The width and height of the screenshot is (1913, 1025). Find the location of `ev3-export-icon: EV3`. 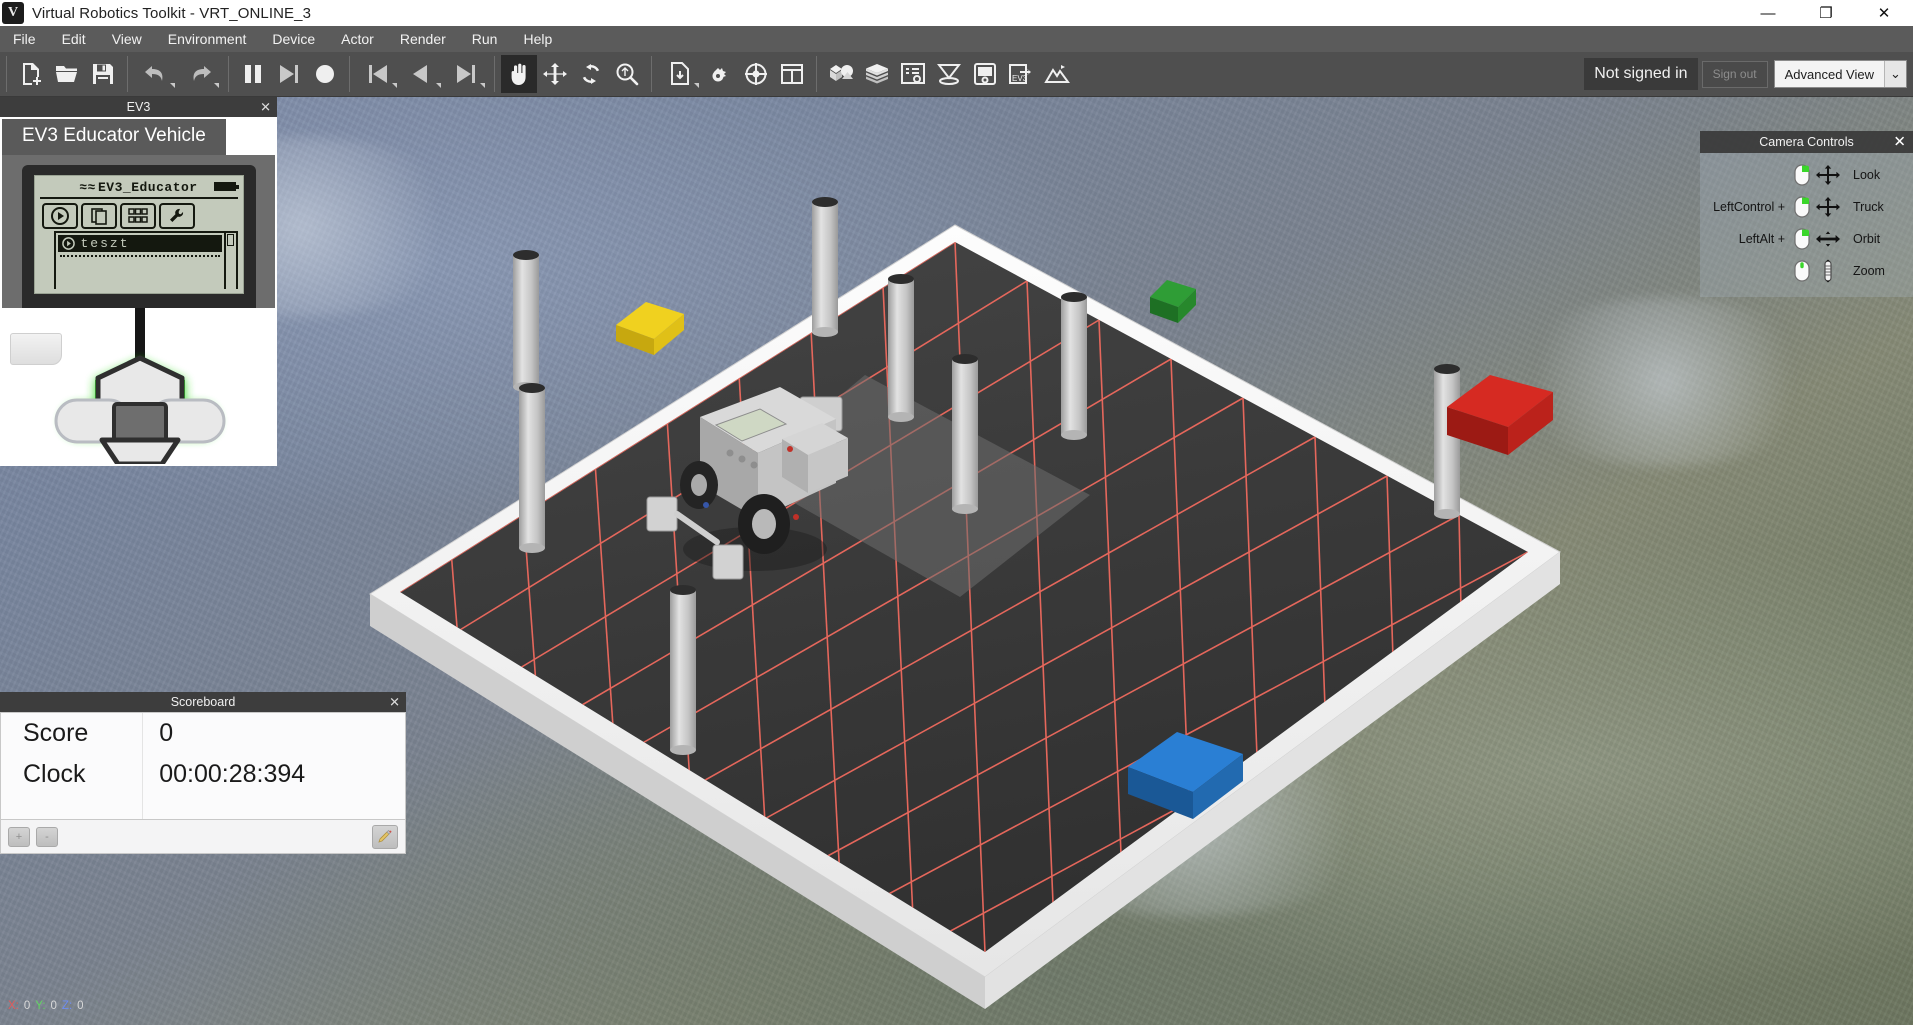

ev3-export-icon: EV3 is located at coordinates (1021, 74).